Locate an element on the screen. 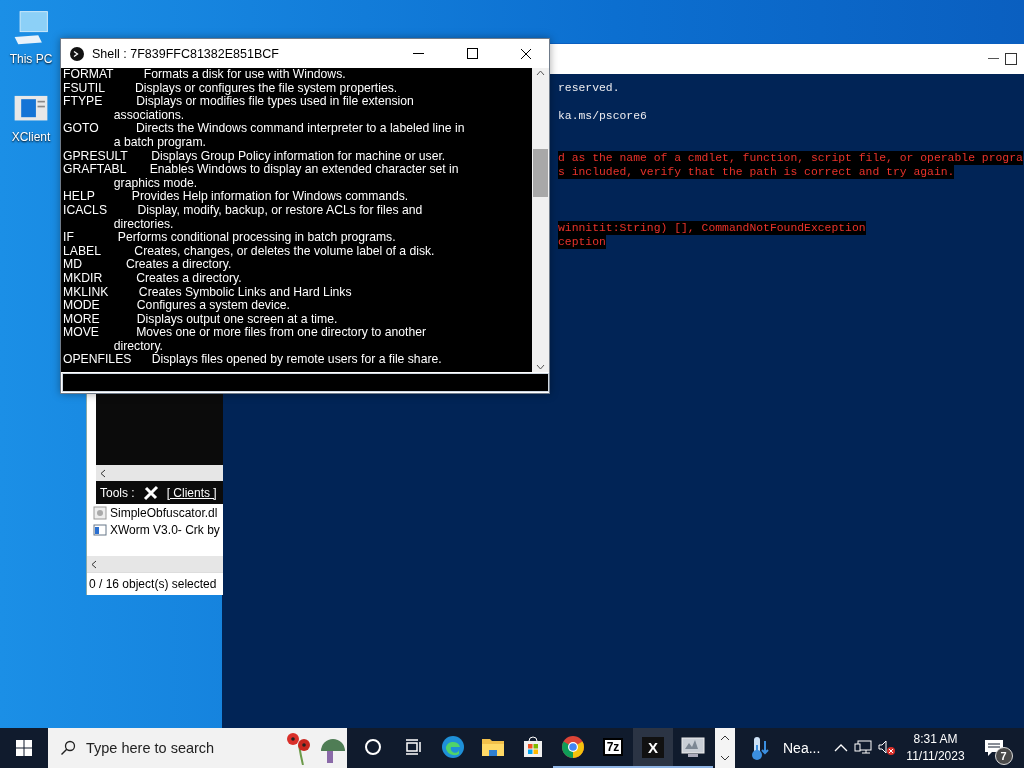 Image resolution: width=1024 pixels, height=768 pixels. x-app-icon: X is located at coordinates (653, 747).